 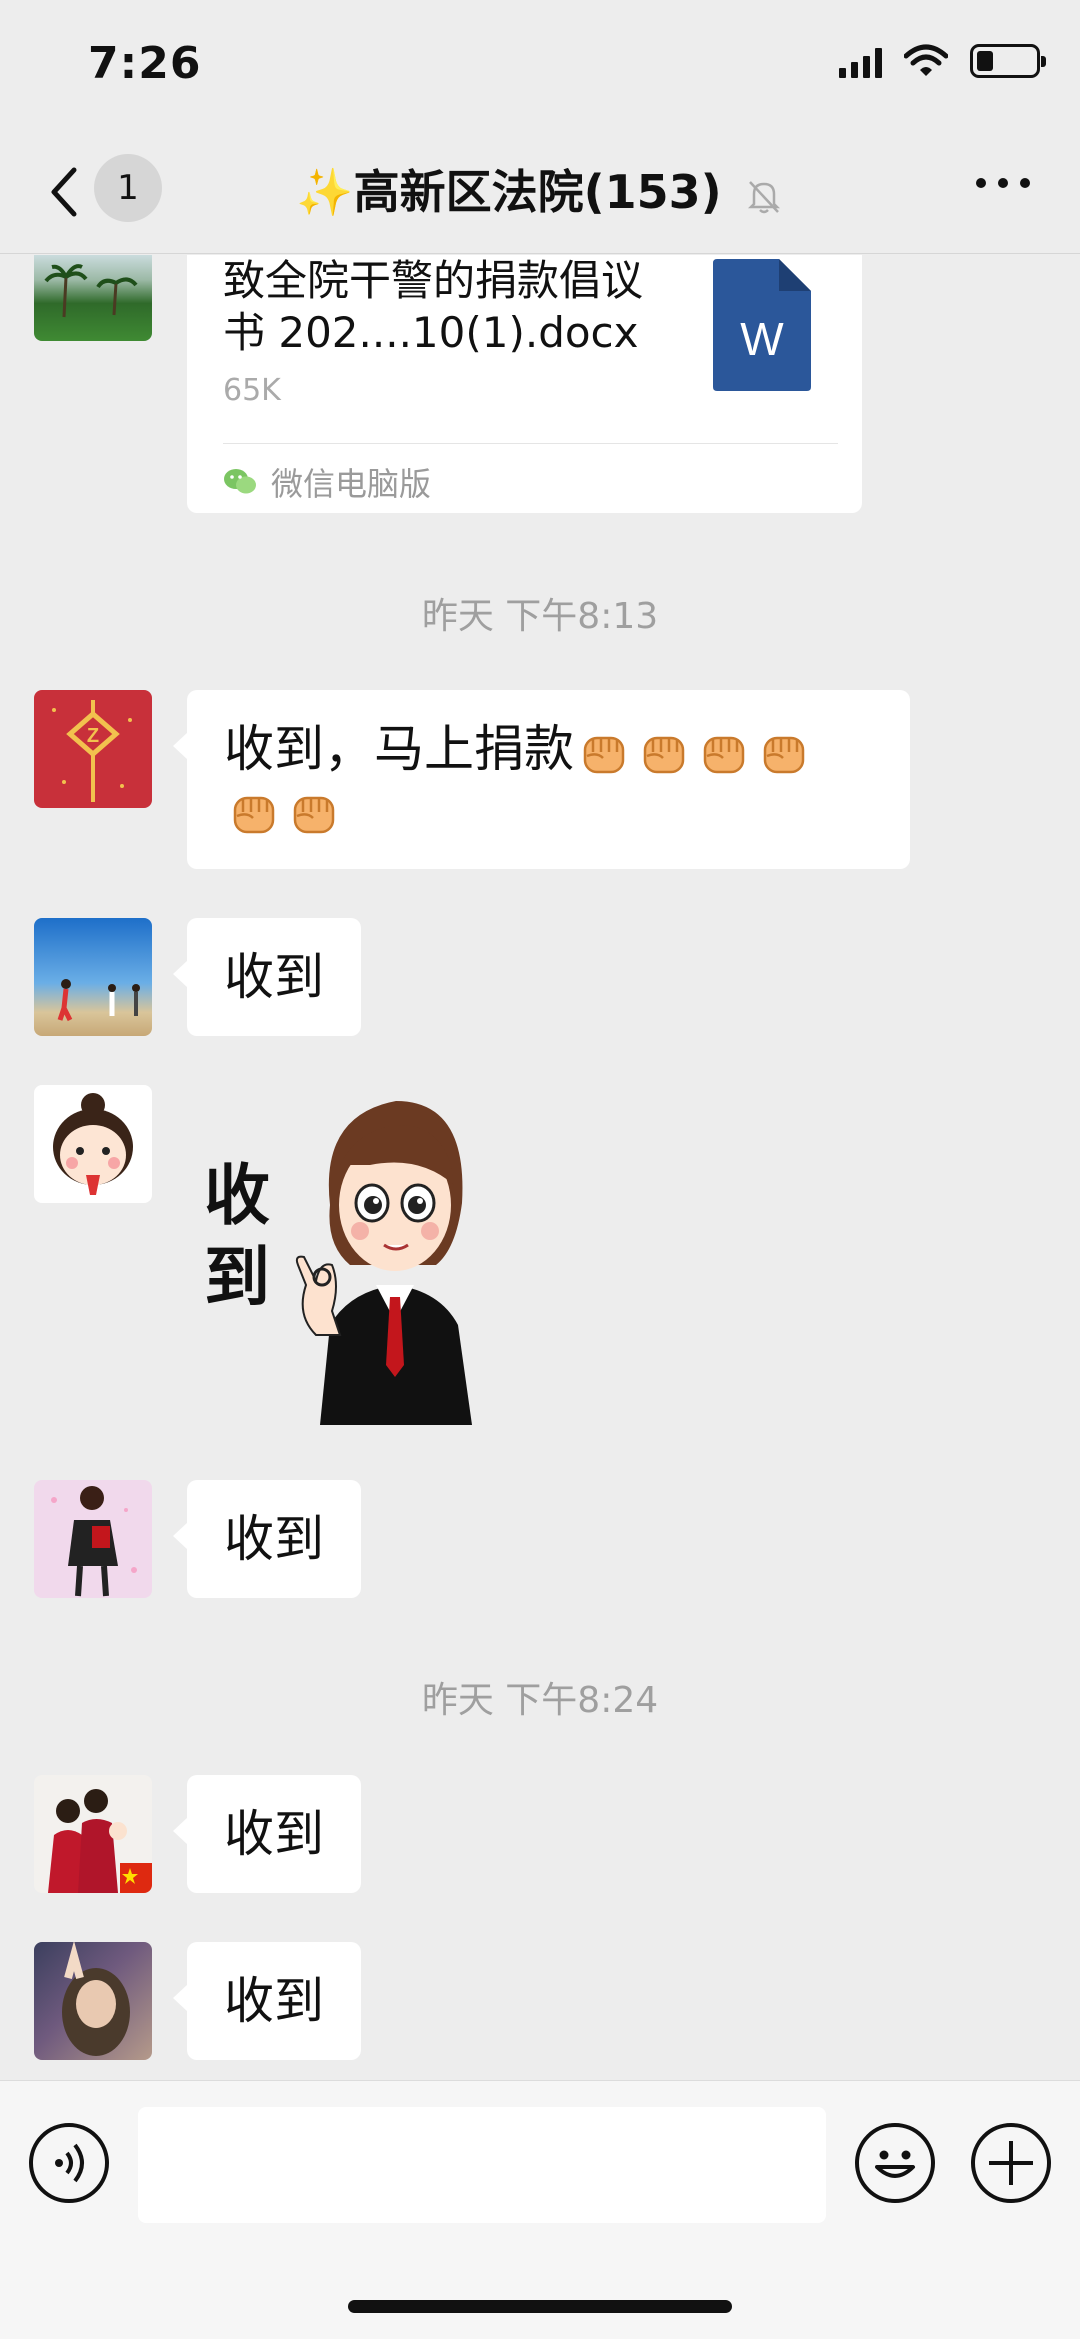 What do you see at coordinates (540, 2306) in the screenshot?
I see `home-indicator` at bounding box center [540, 2306].